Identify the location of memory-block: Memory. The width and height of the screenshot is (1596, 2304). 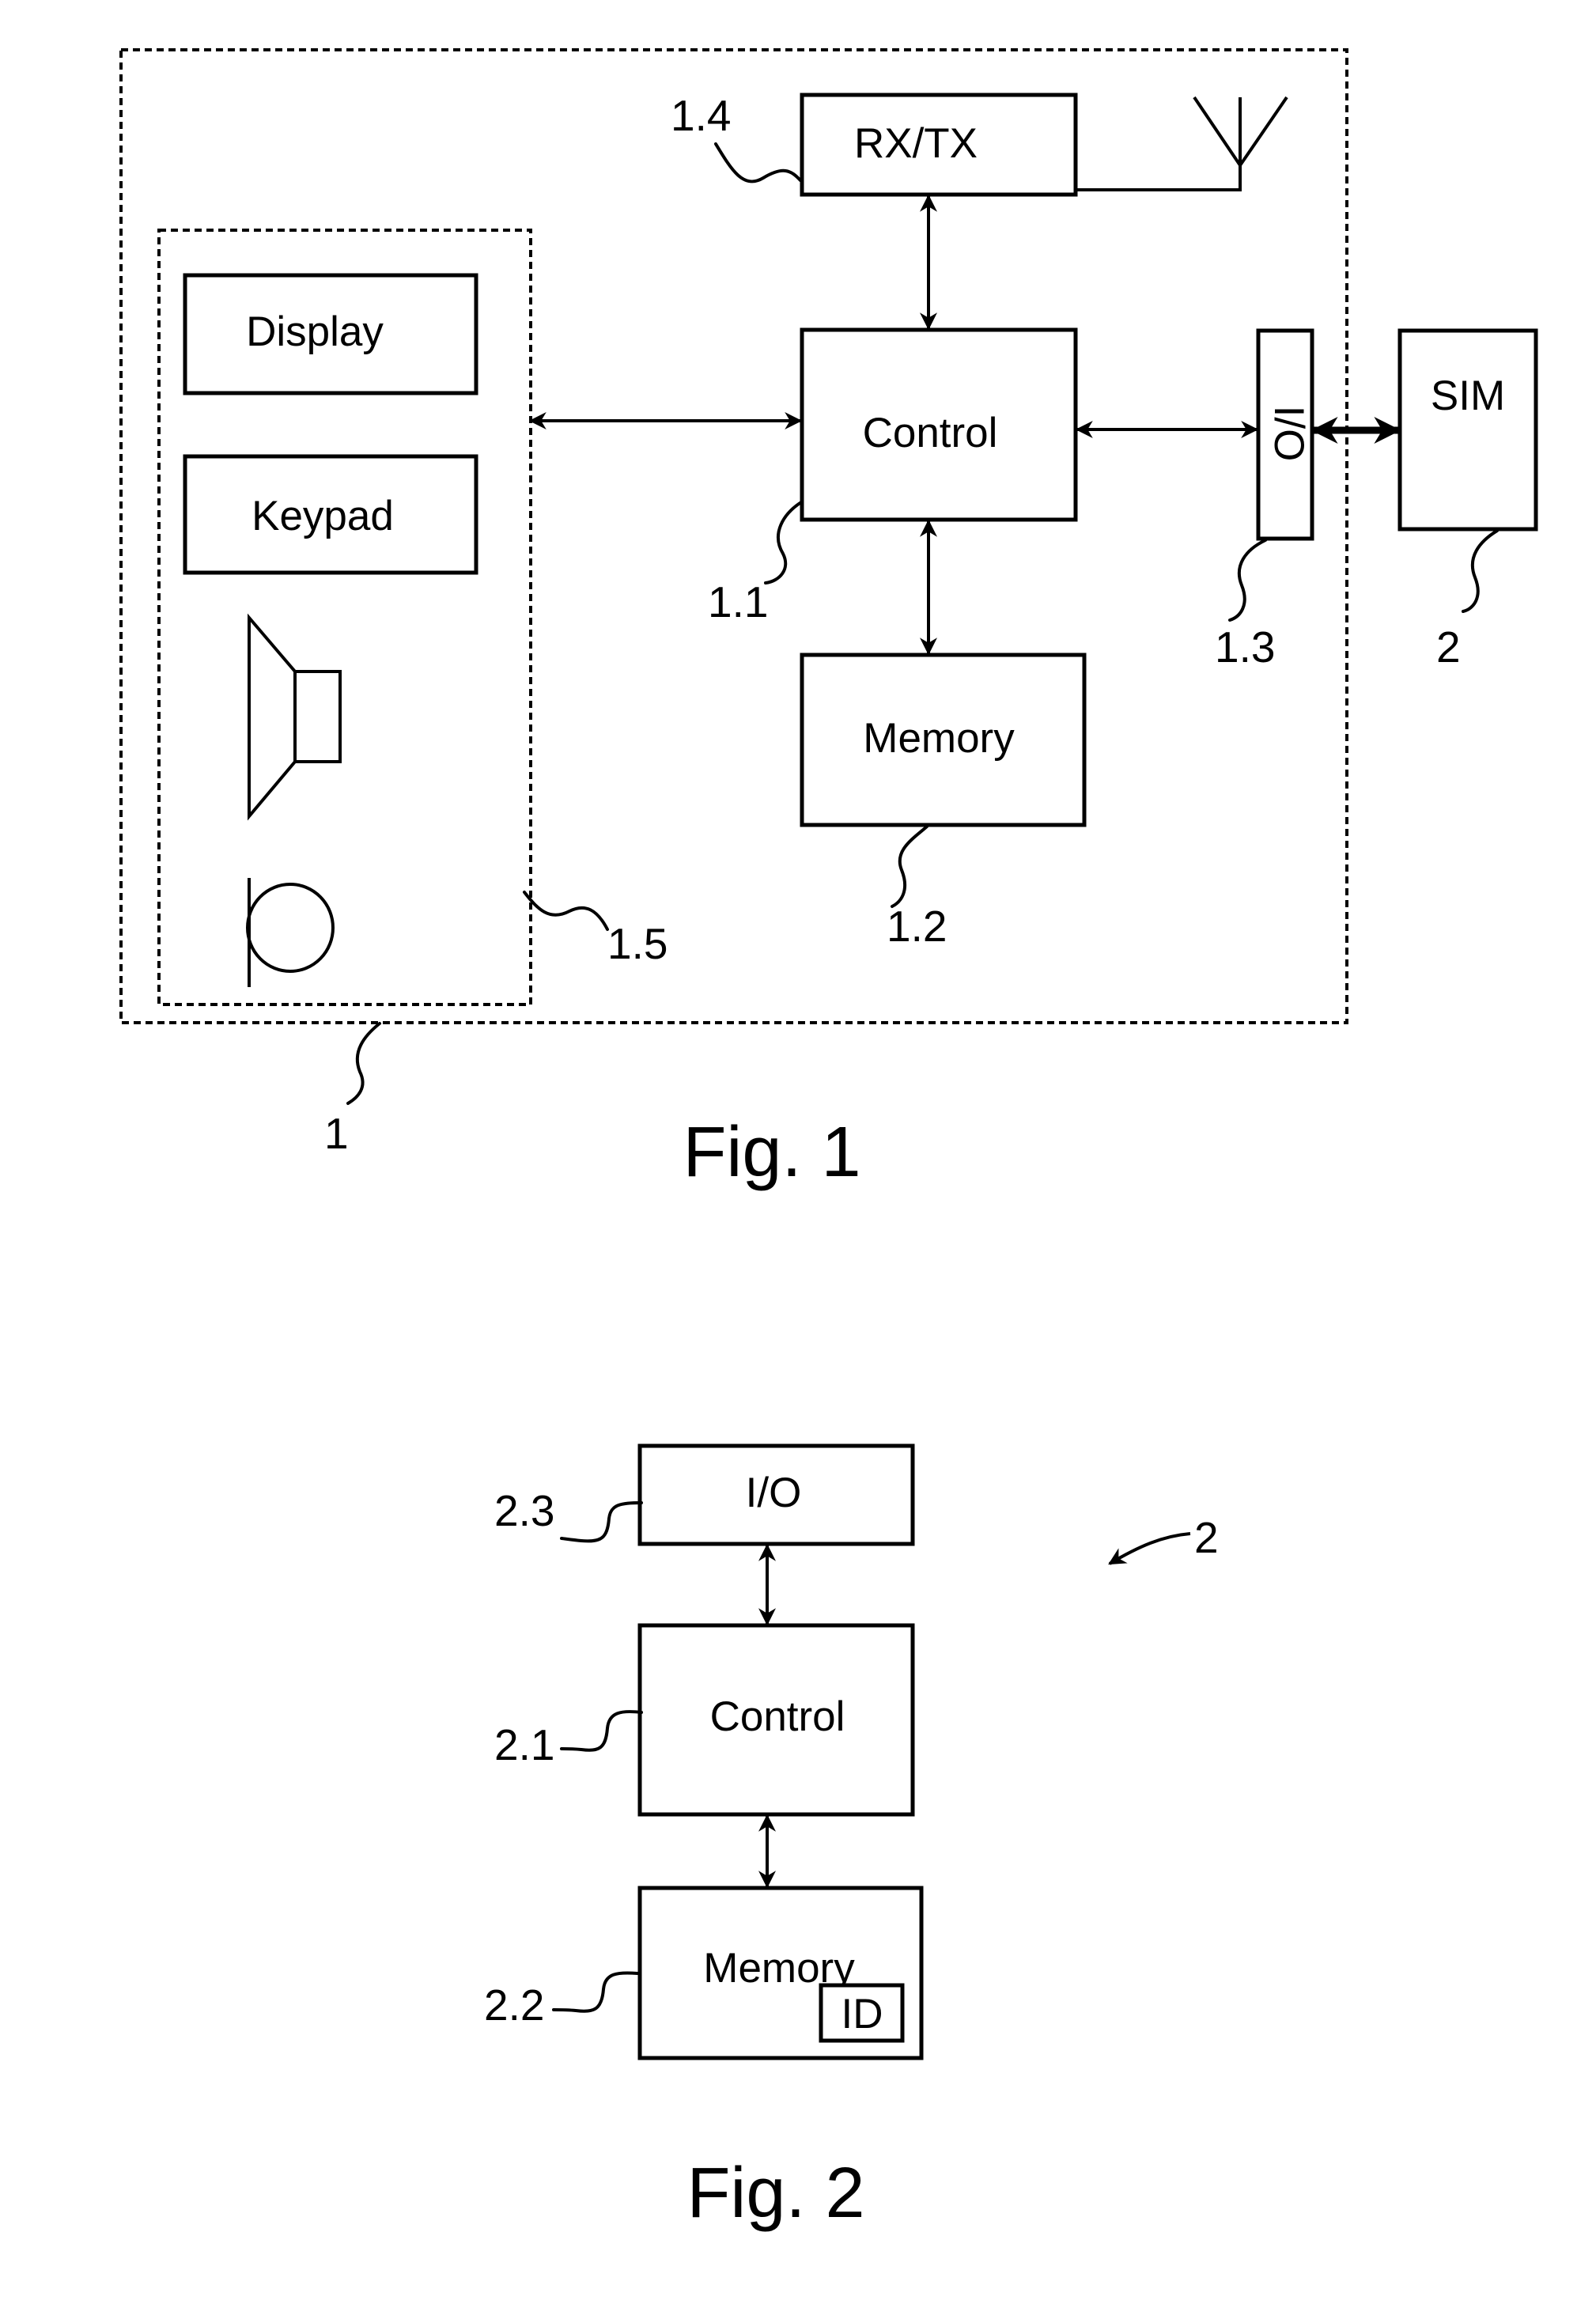
(943, 740).